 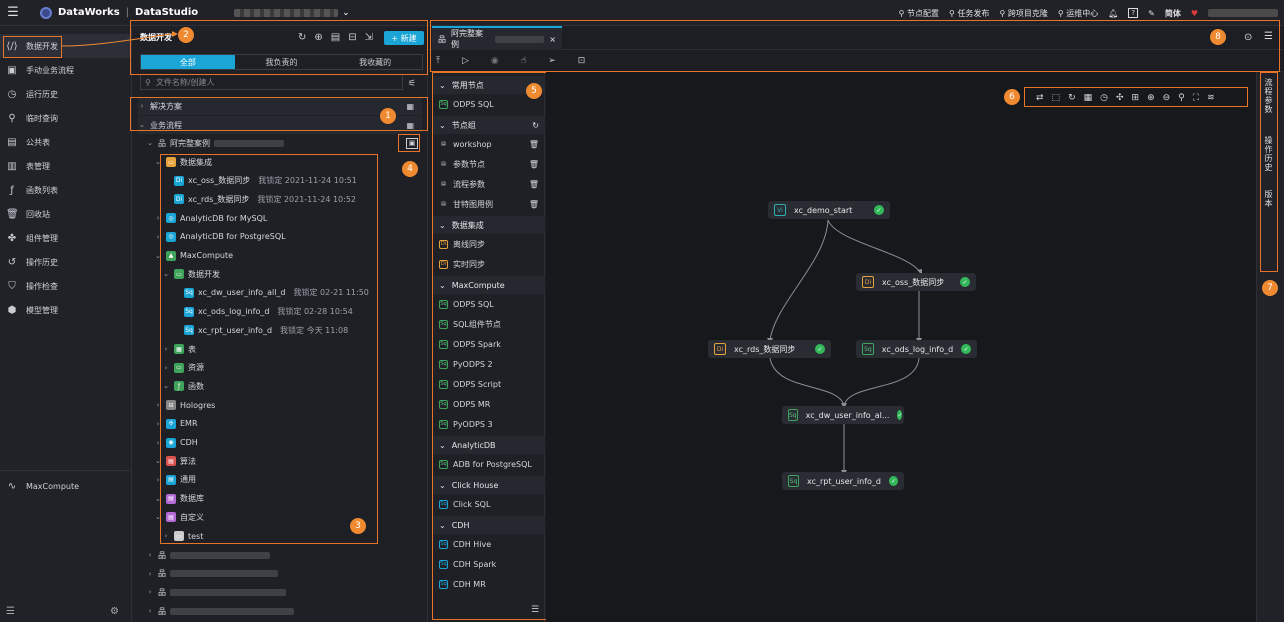 What do you see at coordinates (12, 190) in the screenshot?
I see `function-icon: ƒ` at bounding box center [12, 190].